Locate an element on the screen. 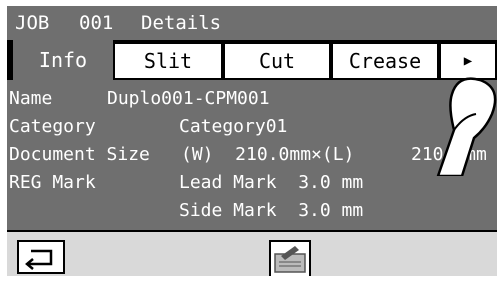  back-arrow-icon is located at coordinates (39, 259).